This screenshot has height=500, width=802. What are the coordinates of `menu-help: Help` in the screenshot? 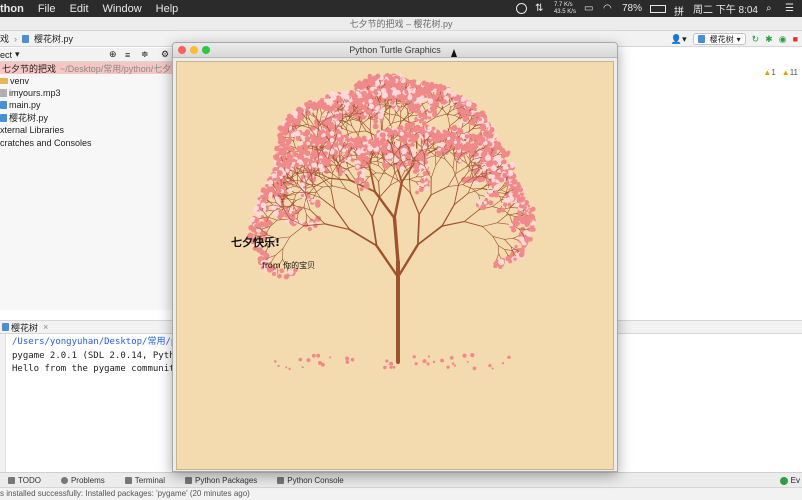 It's located at (167, 9).